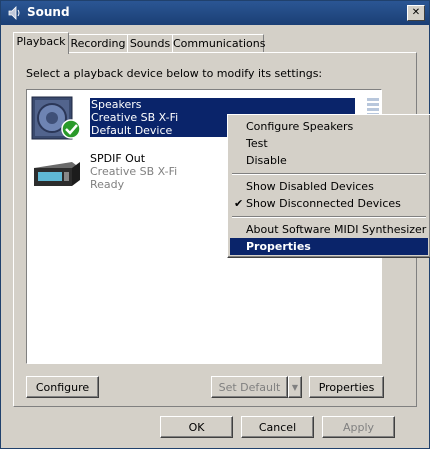 Image resolution: width=430 pixels, height=449 pixels. I want to click on tab-communications: Communications, so click(218, 43).